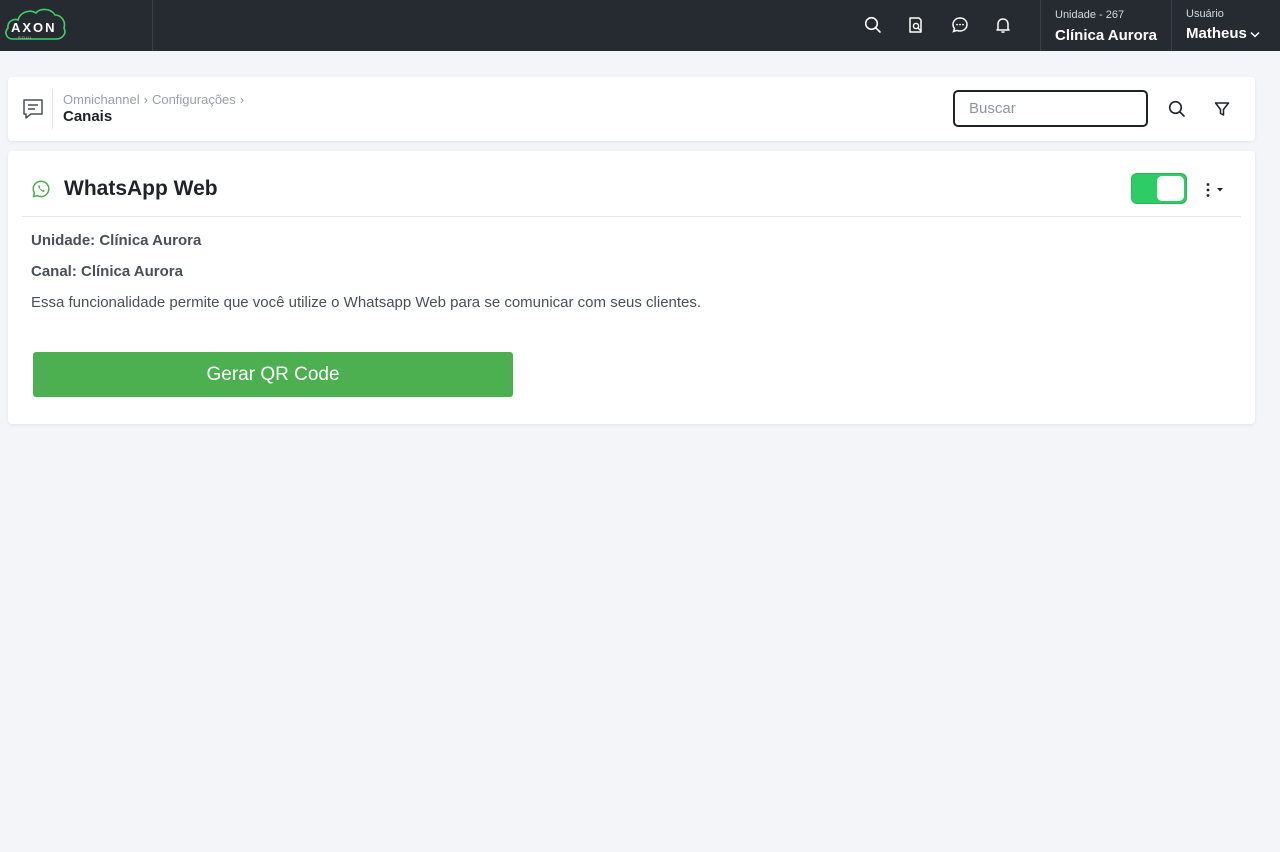 This screenshot has height=852, width=1280. I want to click on logo-subtext: SOUL, so click(25, 37).